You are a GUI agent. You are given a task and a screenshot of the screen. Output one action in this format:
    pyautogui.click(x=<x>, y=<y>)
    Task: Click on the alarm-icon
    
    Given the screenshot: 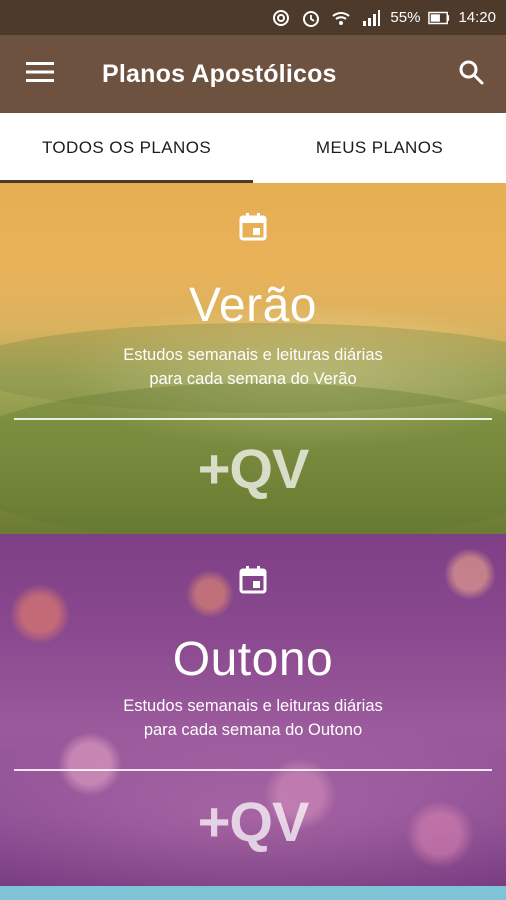 What is the action you would take?
    pyautogui.click(x=311, y=18)
    